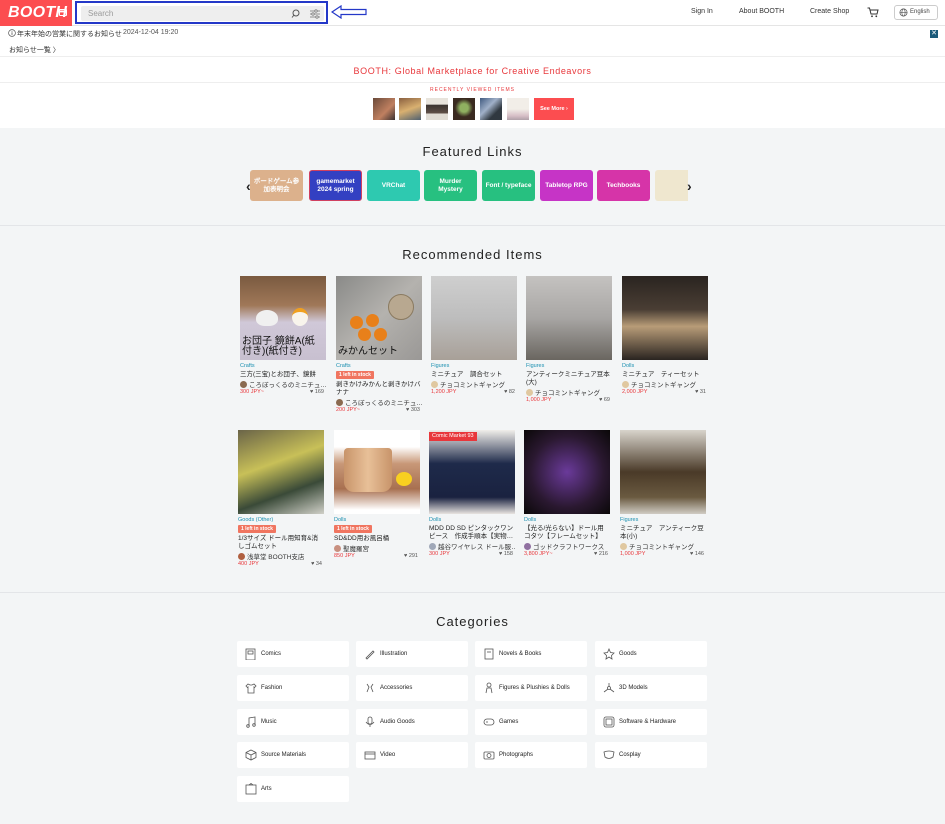  What do you see at coordinates (671, 185) in the screenshot?
I see `featured-link` at bounding box center [671, 185].